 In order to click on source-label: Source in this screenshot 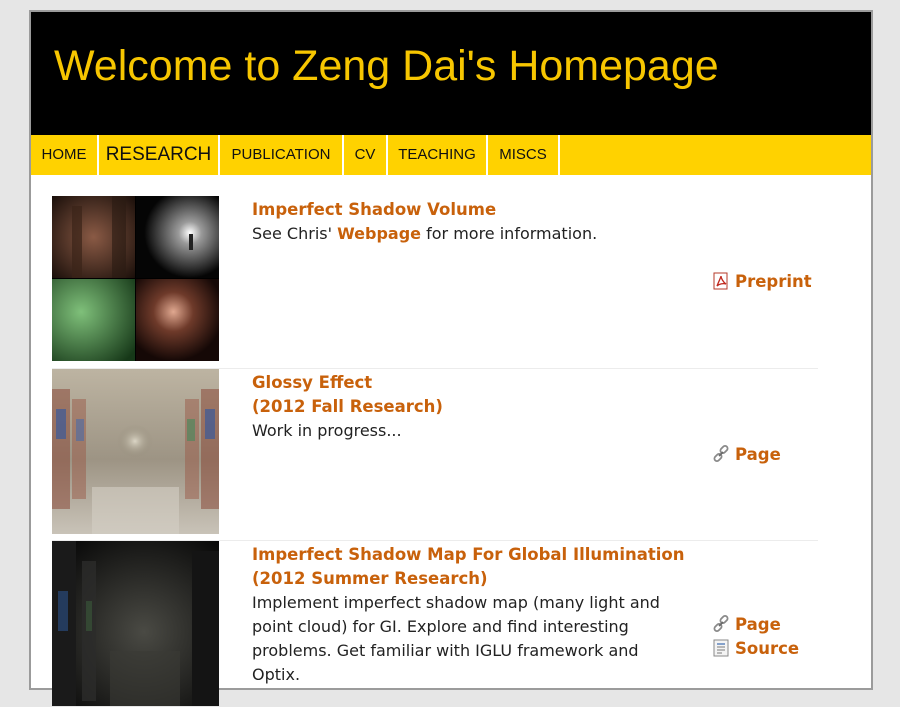, I will do `click(767, 648)`.